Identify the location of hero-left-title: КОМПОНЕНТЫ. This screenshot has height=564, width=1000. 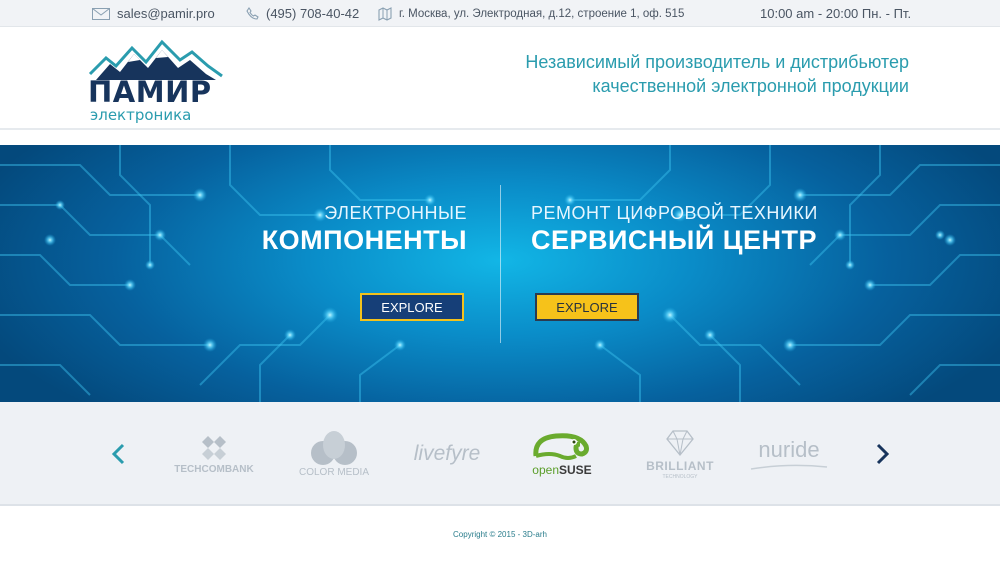
(364, 240).